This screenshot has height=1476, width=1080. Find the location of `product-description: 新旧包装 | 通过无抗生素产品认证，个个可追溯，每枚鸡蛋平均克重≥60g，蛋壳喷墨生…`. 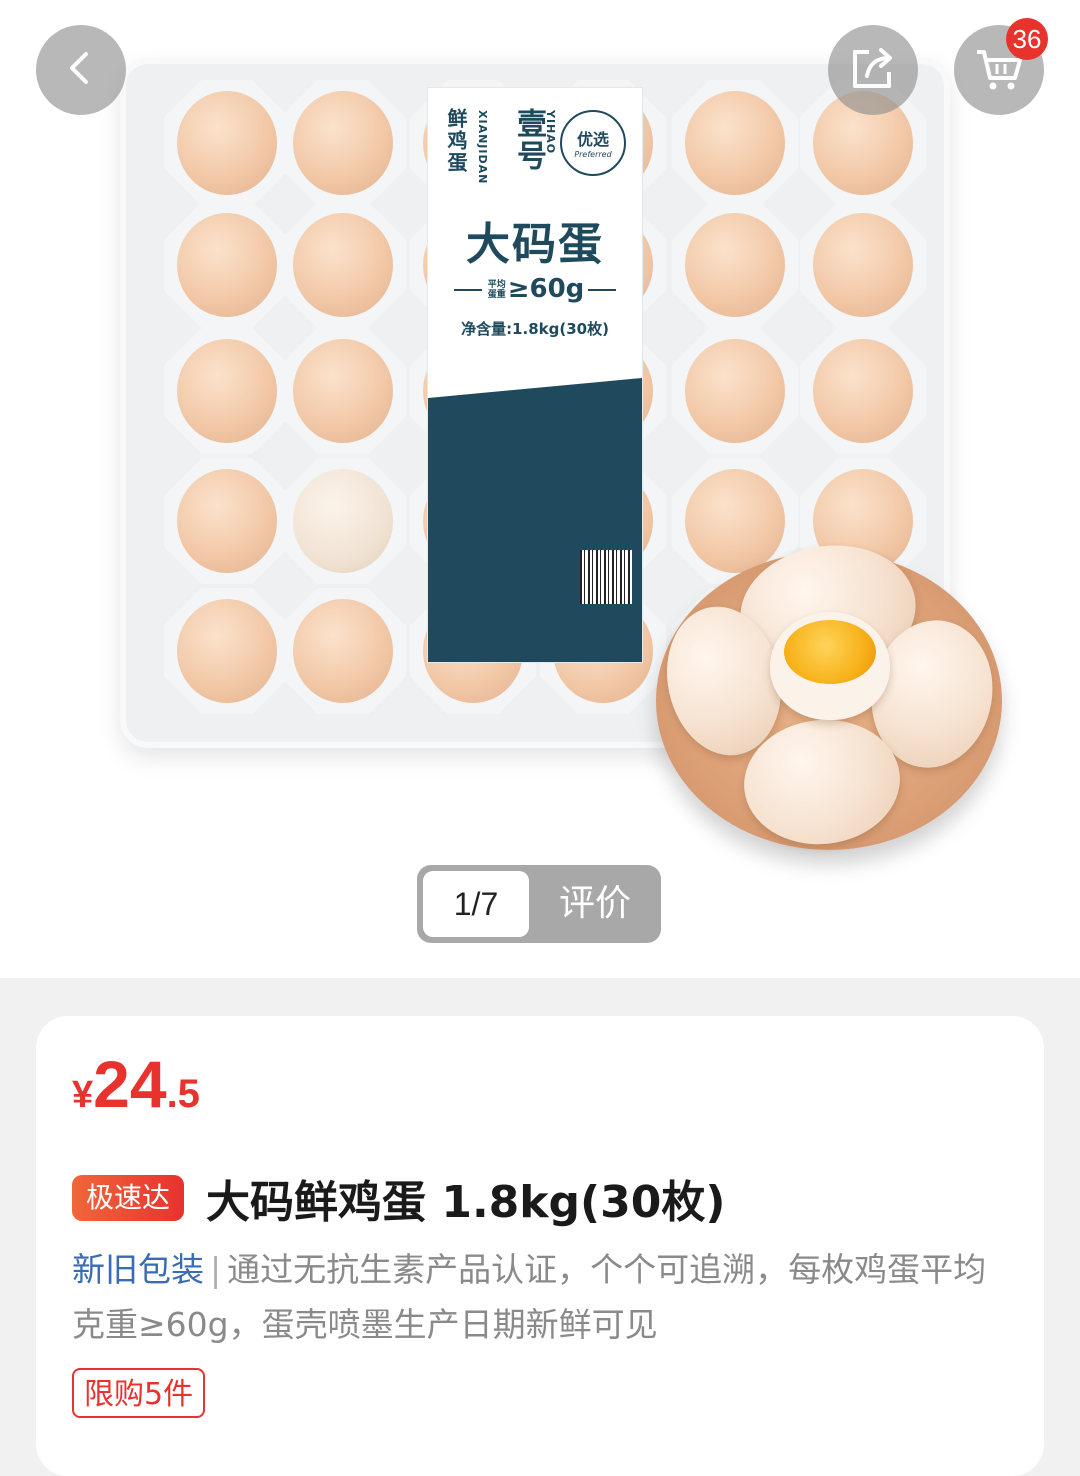

product-description: 新旧包装 | 通过无抗生素产品认证，个个可追溯，每枚鸡蛋平均克重≥60g，蛋壳喷墨生… is located at coordinates (542, 1297).